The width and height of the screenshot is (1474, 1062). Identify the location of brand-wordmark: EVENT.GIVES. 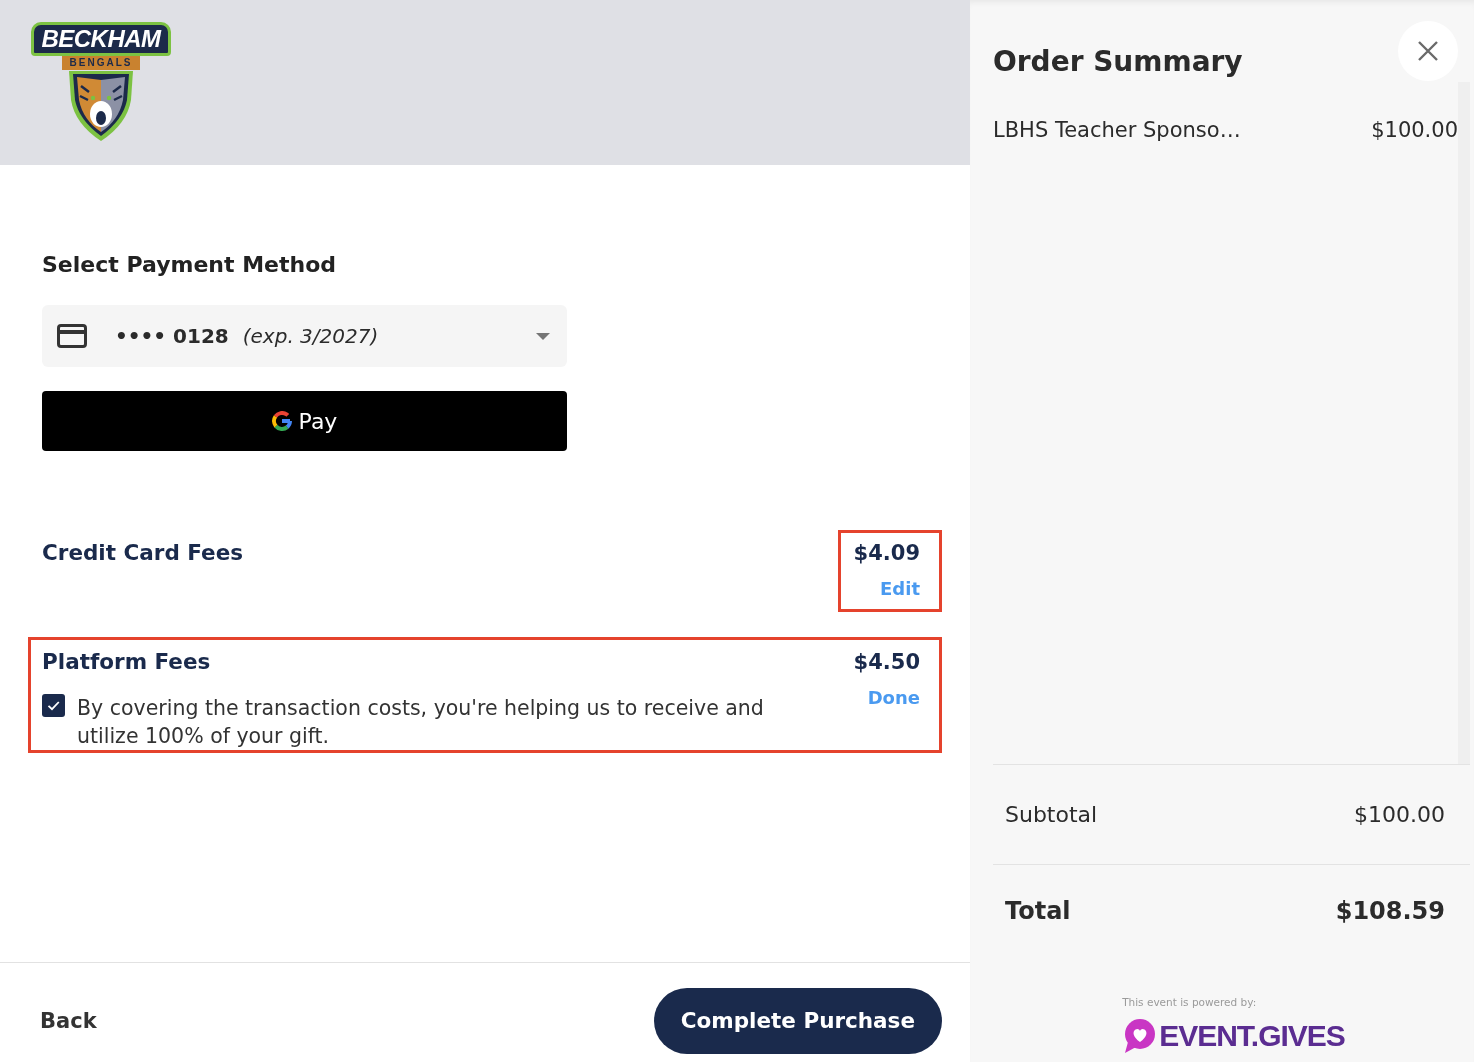
(1252, 1036).